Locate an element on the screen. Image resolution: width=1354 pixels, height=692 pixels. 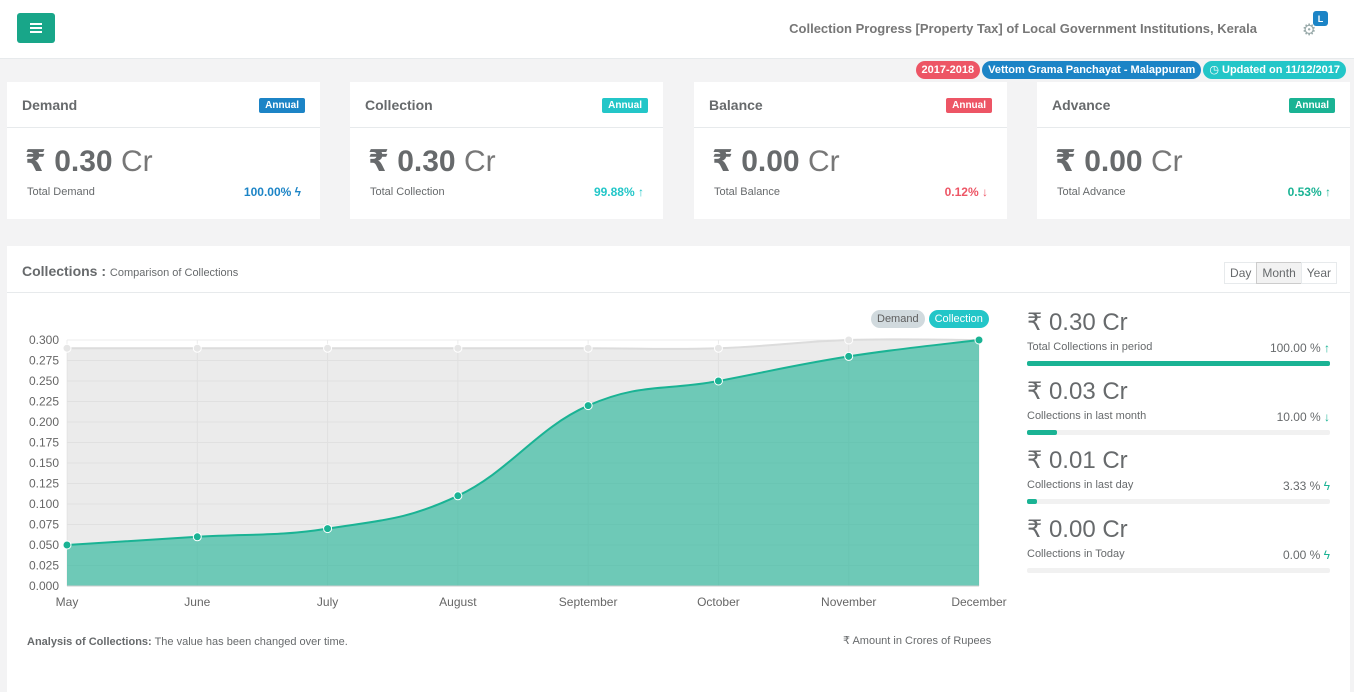
stat-label: Collections in last day is located at coordinates (1080, 485).